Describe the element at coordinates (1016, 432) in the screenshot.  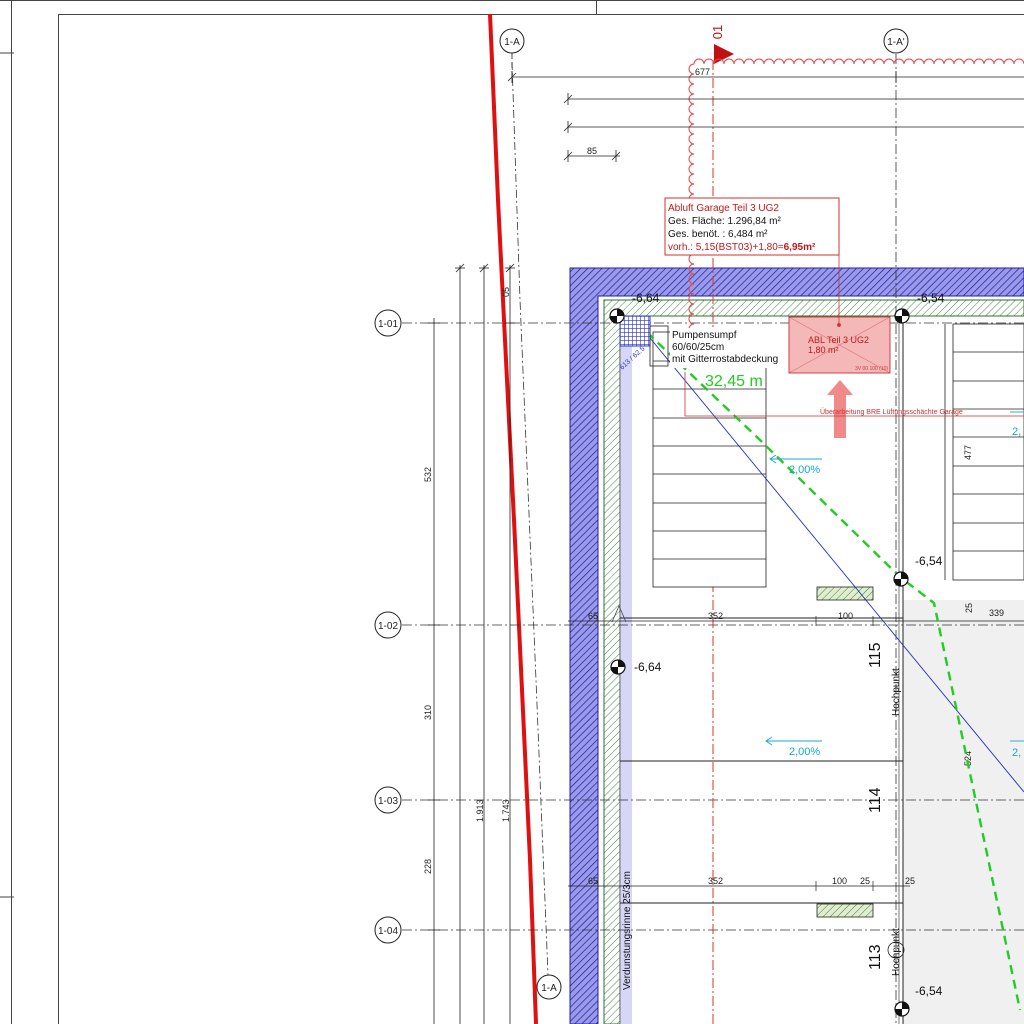
I see `slope-3: 2,` at that location.